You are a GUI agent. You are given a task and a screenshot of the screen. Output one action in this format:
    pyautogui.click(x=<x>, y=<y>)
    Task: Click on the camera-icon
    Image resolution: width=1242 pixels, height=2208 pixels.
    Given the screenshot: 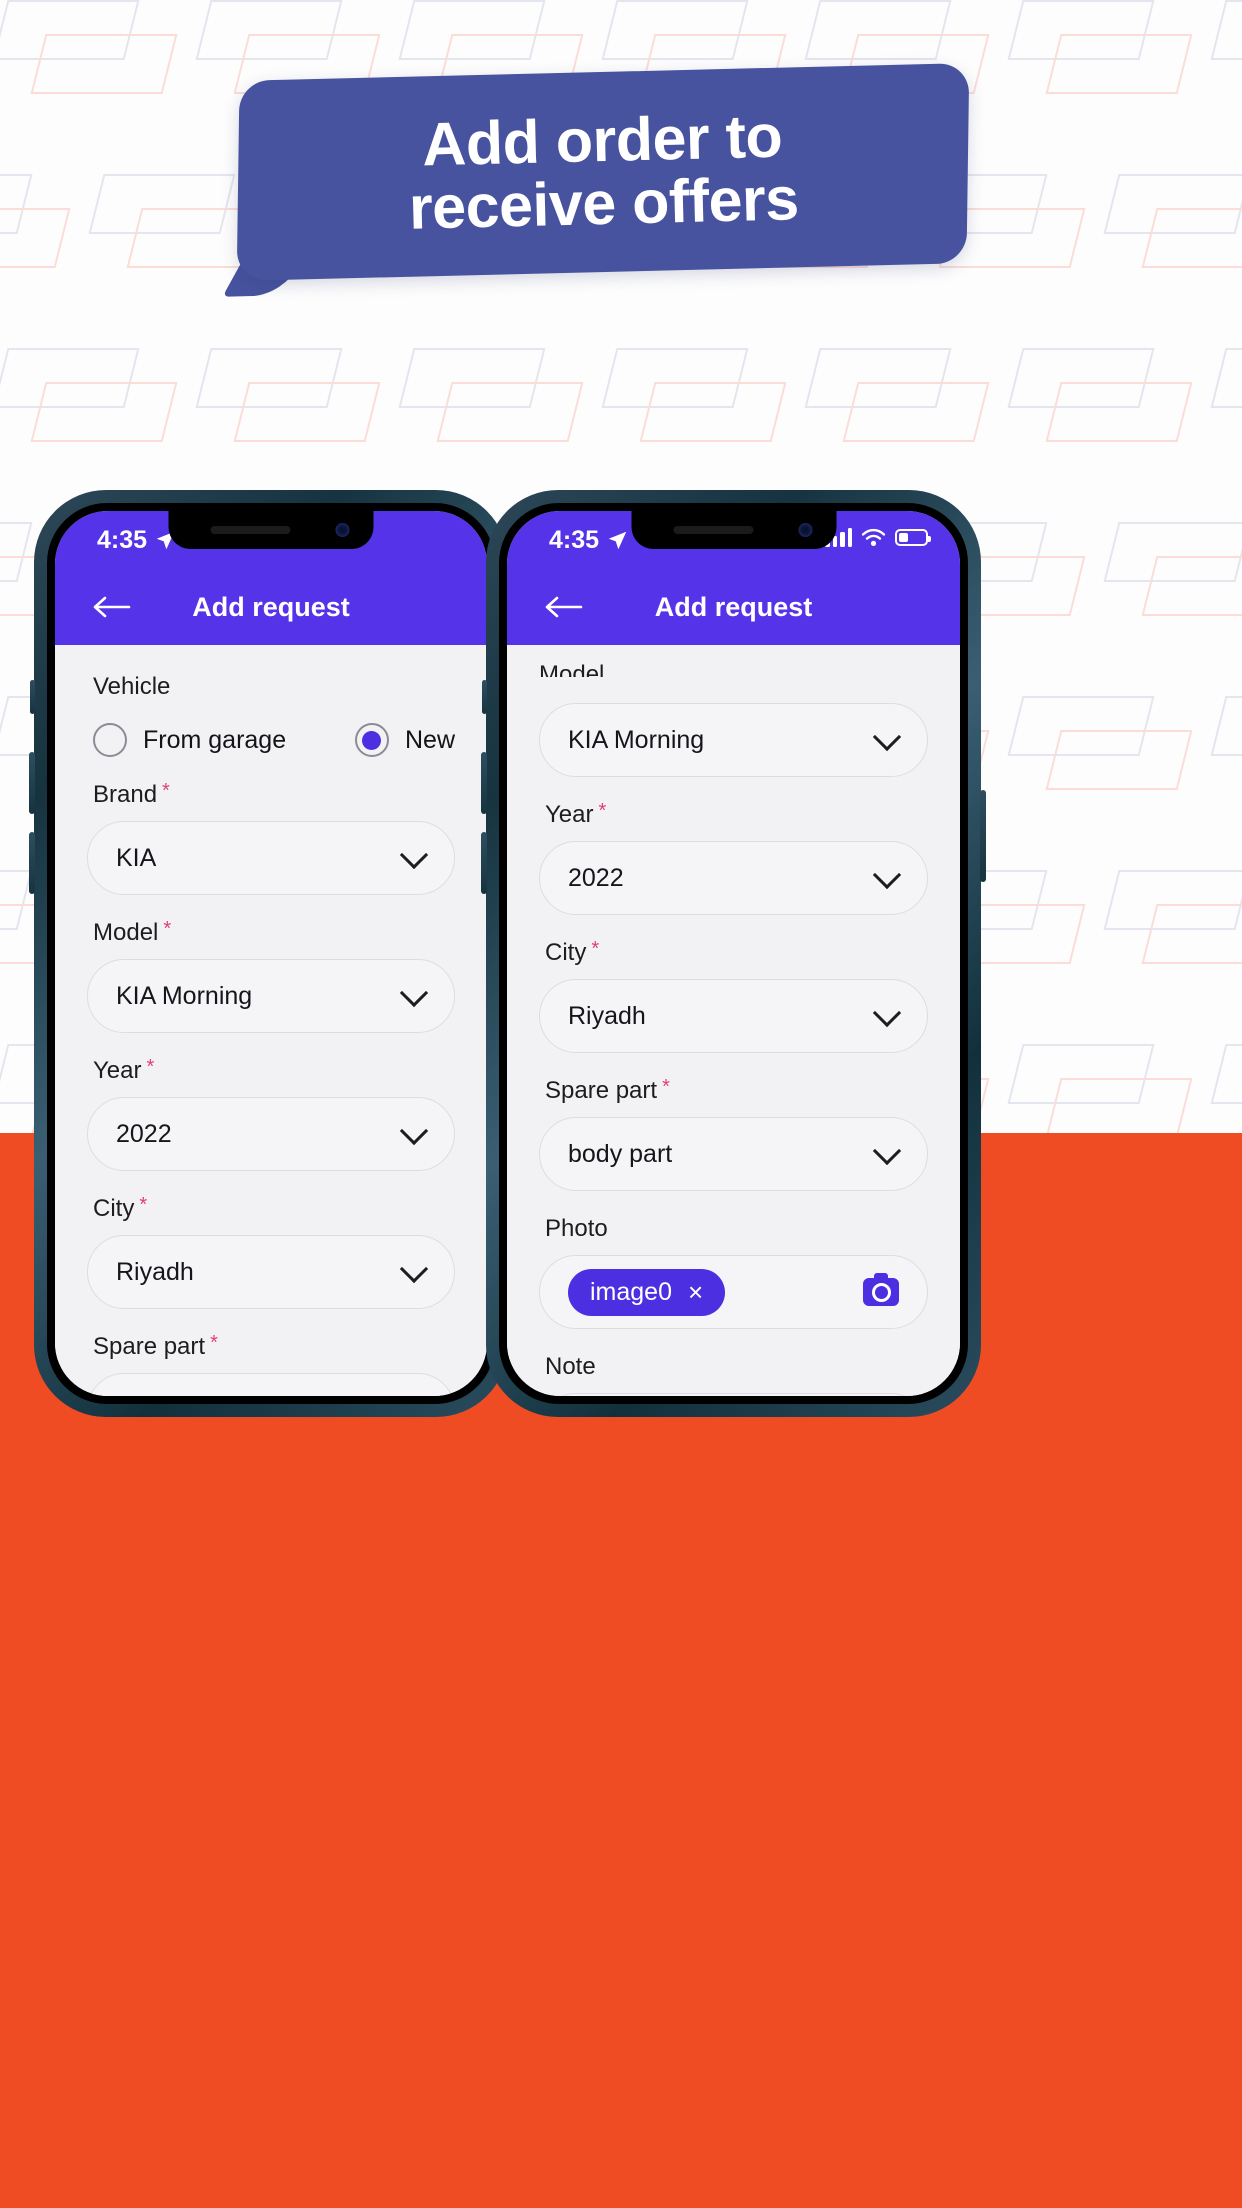 What is the action you would take?
    pyautogui.click(x=881, y=1289)
    